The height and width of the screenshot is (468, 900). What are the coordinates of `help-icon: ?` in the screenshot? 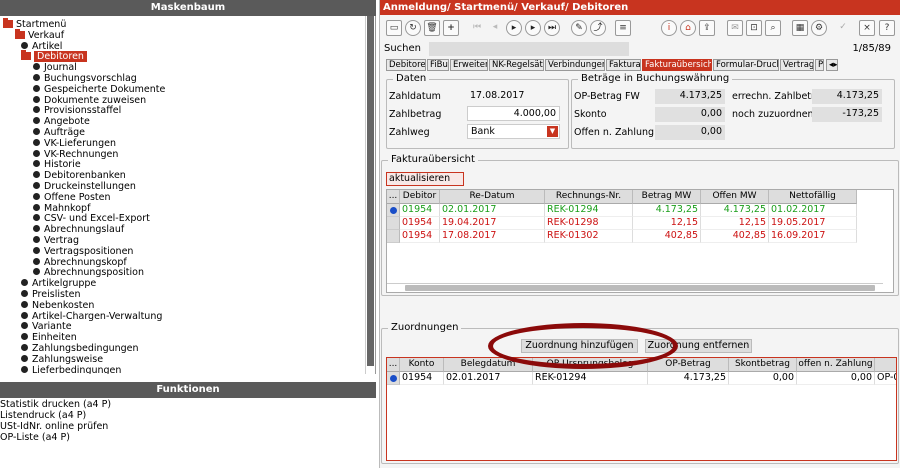 It's located at (887, 28).